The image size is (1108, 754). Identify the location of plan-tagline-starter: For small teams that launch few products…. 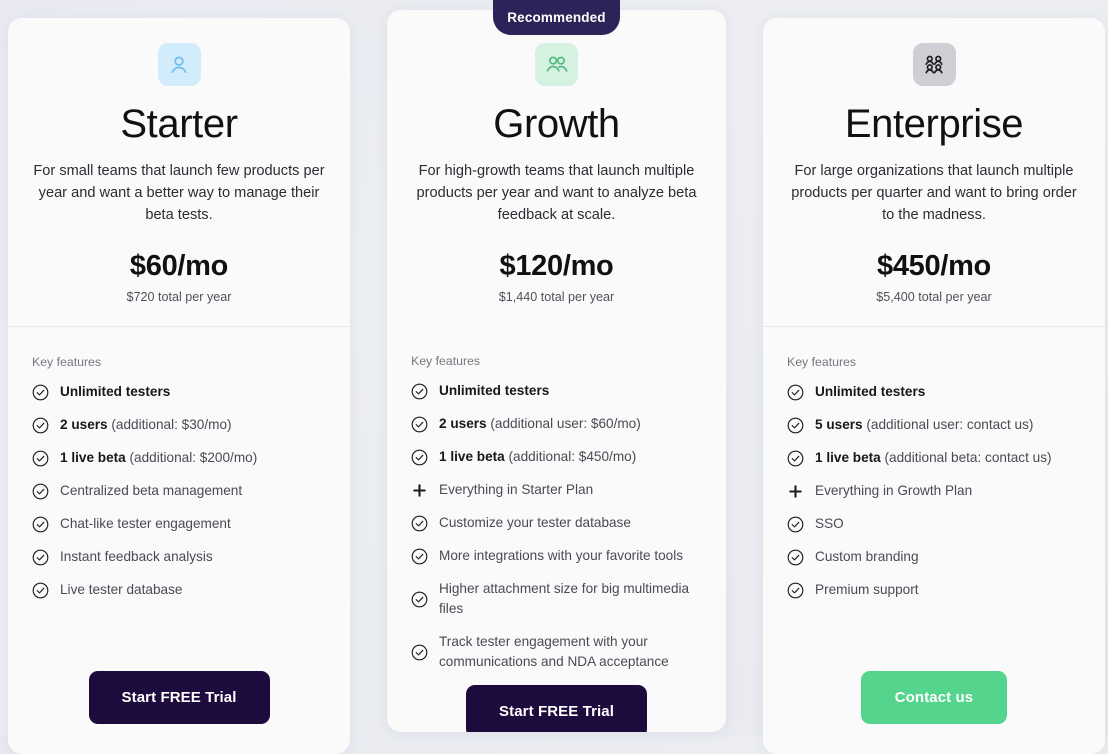
(179, 193).